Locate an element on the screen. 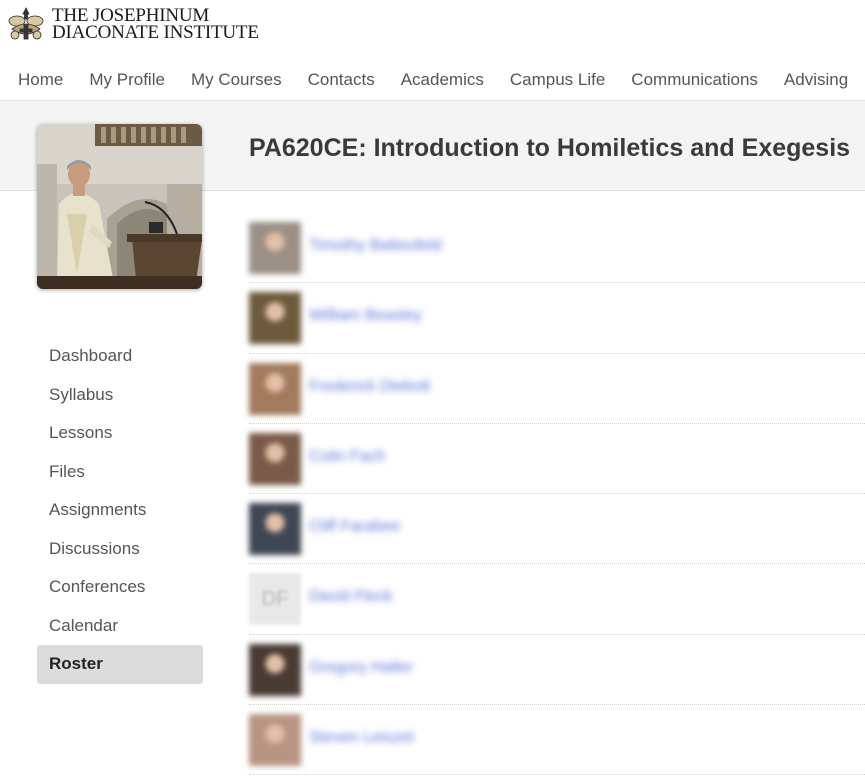  roster-name-link: David Fleck is located at coordinates (351, 597).